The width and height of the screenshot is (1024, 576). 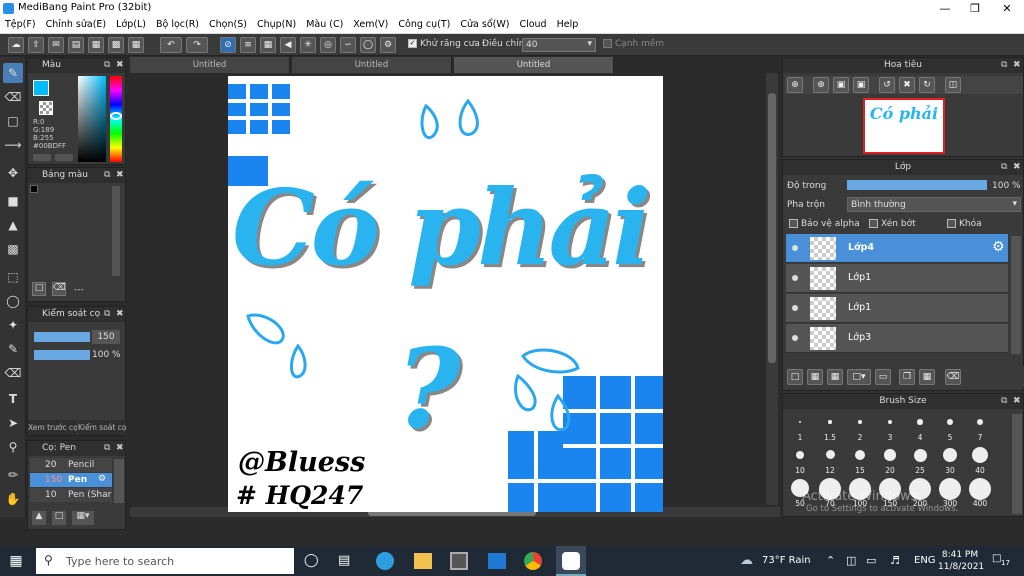 I want to click on protect-alpha-toggle: Bảo vệ alpha, so click(x=824, y=224).